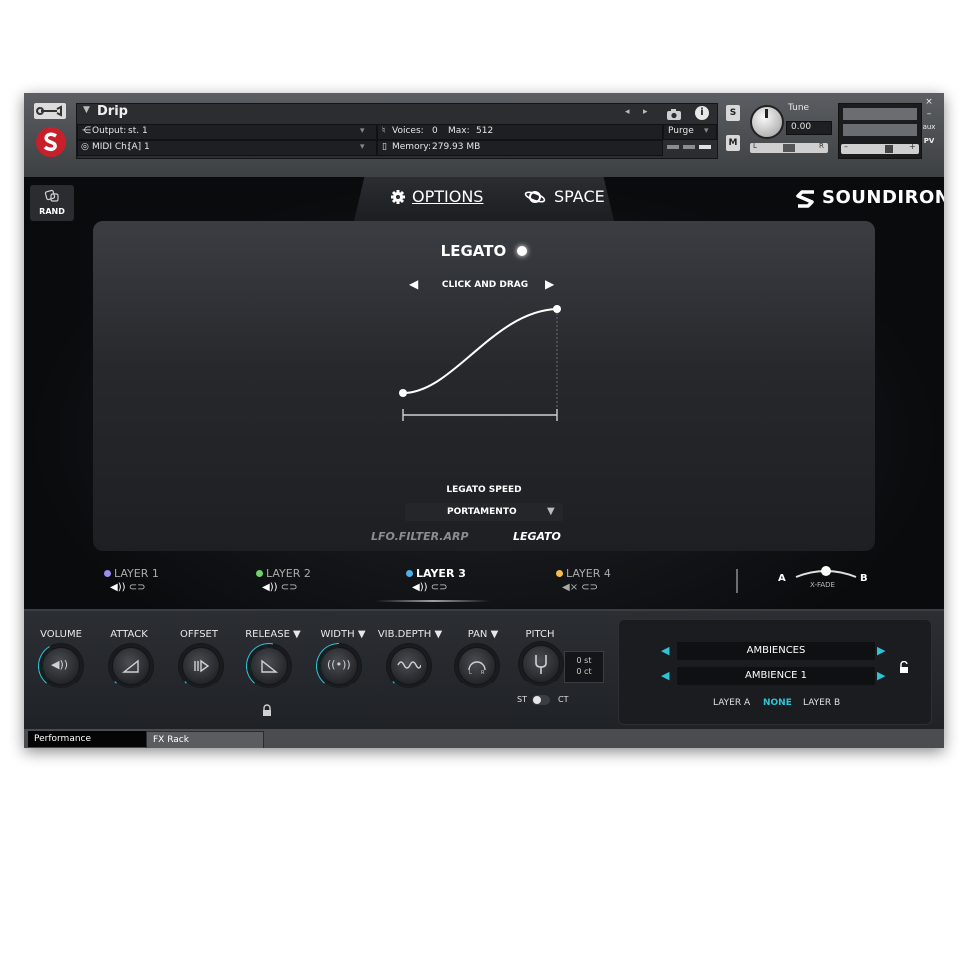  What do you see at coordinates (929, 102) in the screenshot?
I see `close-icon: ×` at bounding box center [929, 102].